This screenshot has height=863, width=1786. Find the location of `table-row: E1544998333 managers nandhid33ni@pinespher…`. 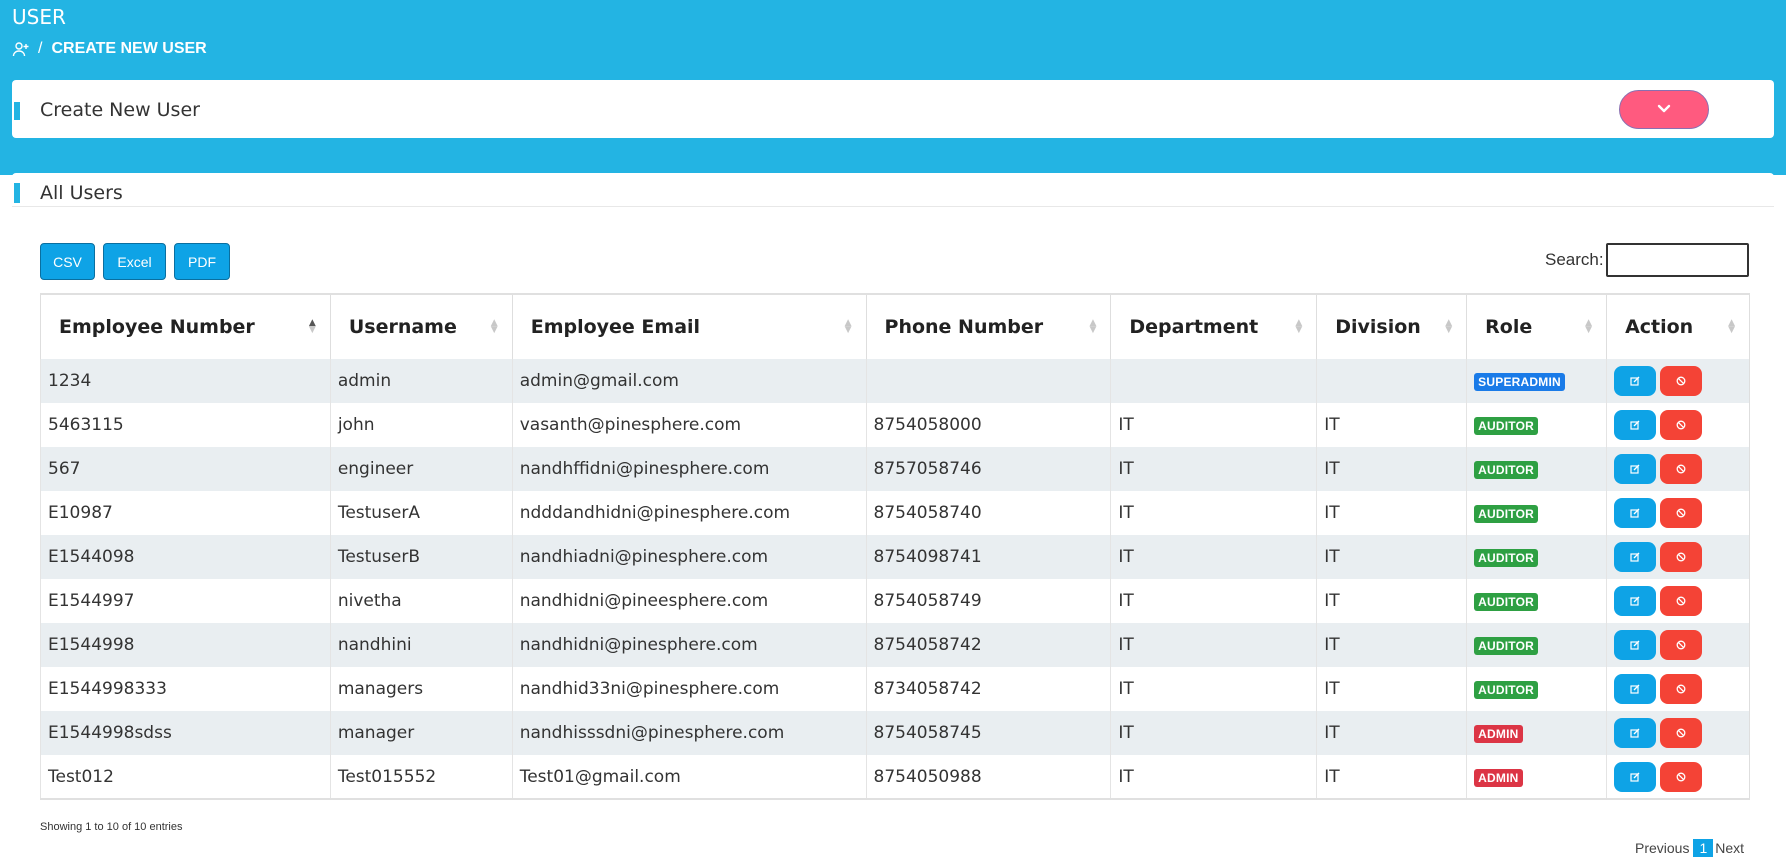

table-row: E1544998333 managers nandhid33ni@pinespher… is located at coordinates (895, 689).